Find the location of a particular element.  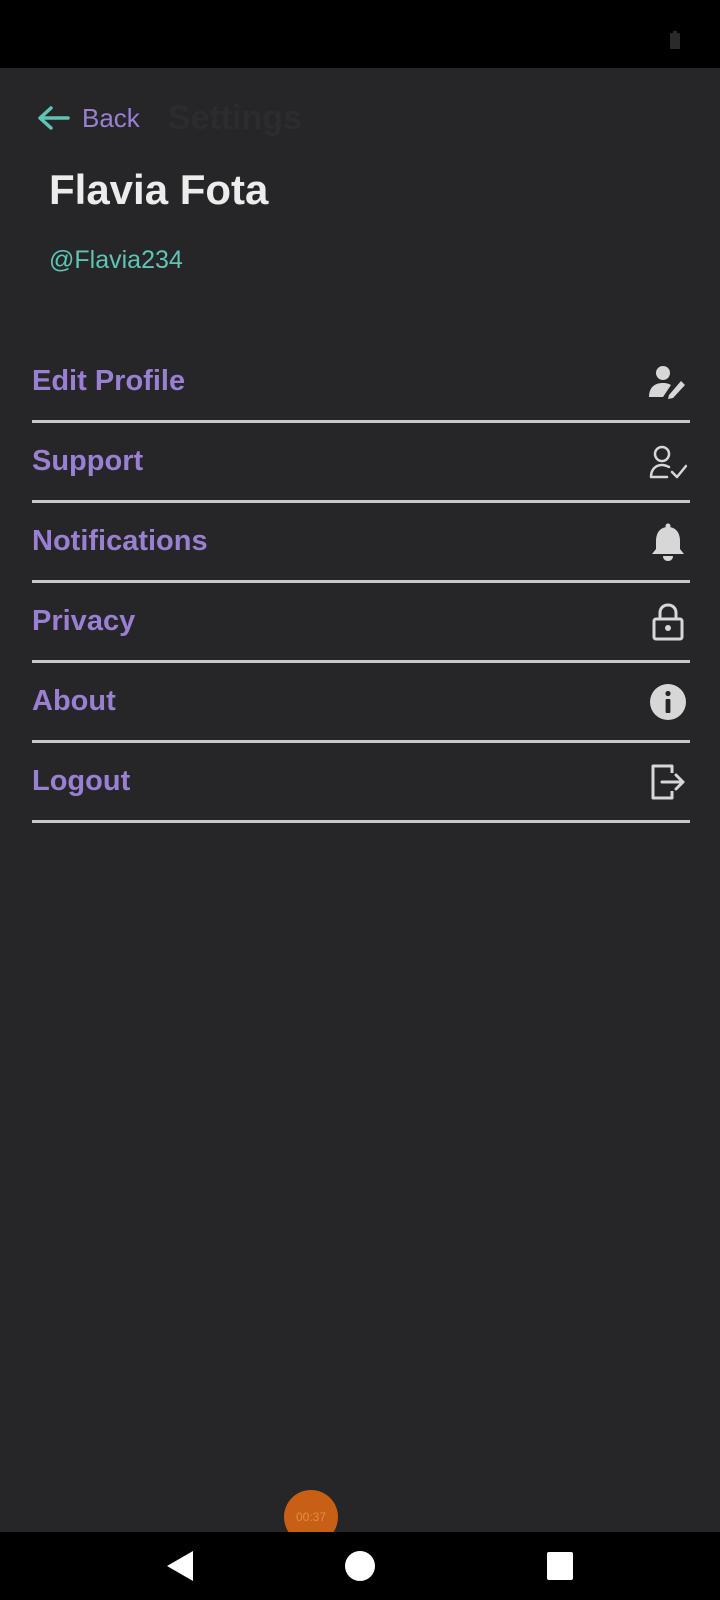

nav-recents-icon is located at coordinates (560, 1566).